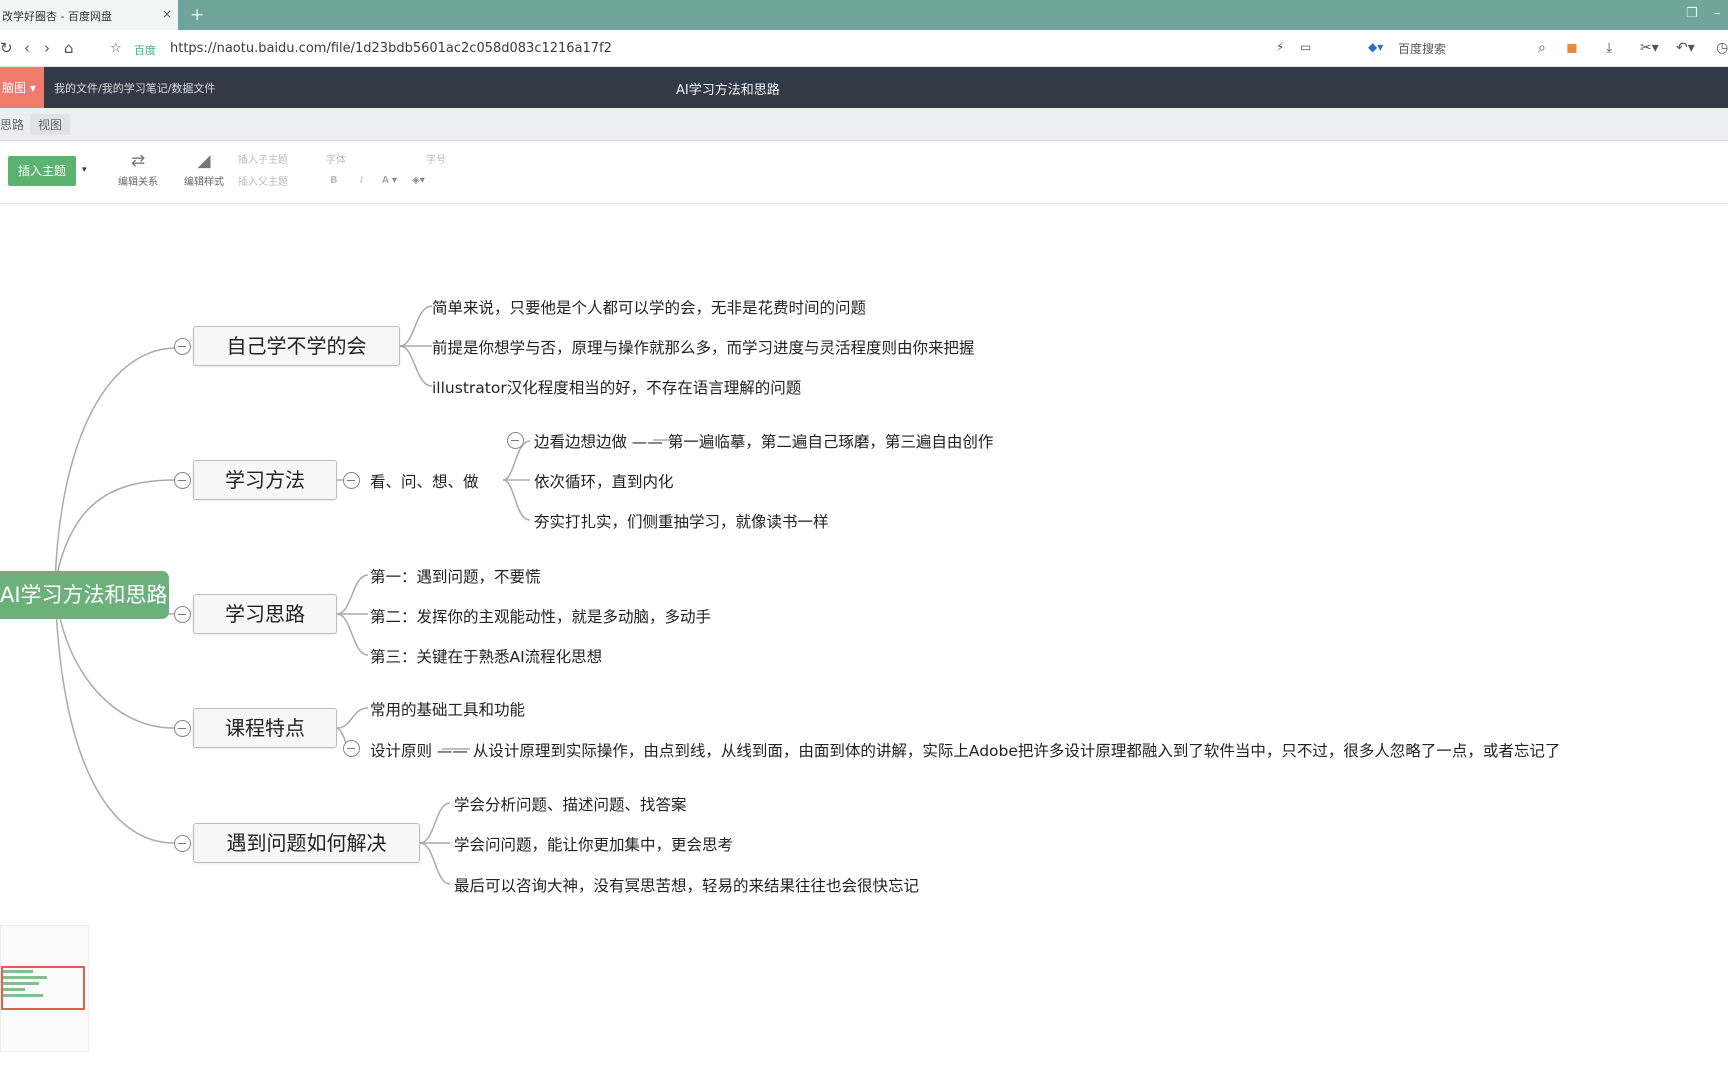 The height and width of the screenshot is (1080, 1728). What do you see at coordinates (686, 885) in the screenshot?
I see `leaf-text: 最后可以咨询大神，没有冥思苦想，轻易的来结果往往也会很快忘记` at bounding box center [686, 885].